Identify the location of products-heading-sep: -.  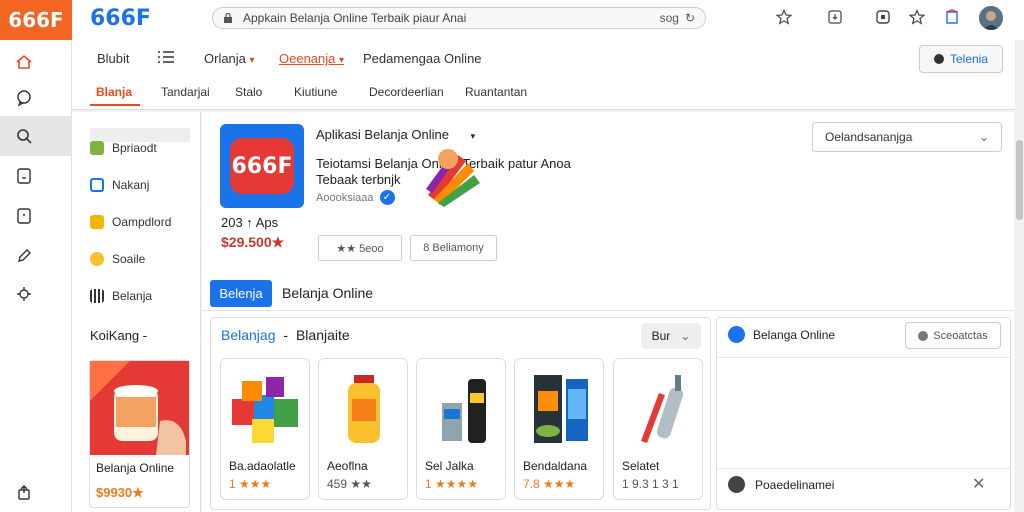
(286, 335).